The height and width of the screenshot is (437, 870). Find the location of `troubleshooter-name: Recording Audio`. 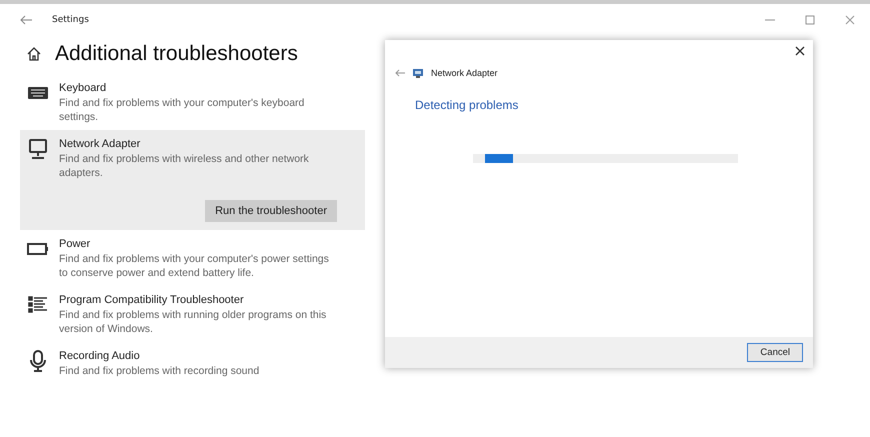

troubleshooter-name: Recording Audio is located at coordinates (100, 356).